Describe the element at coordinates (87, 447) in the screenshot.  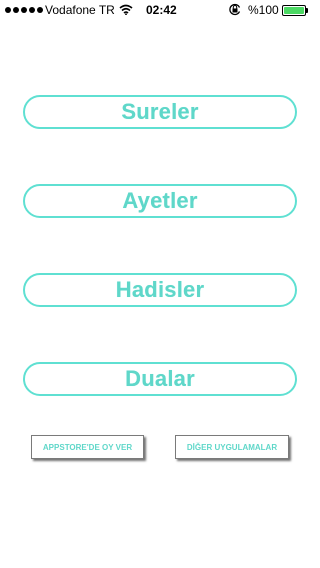
I see `rate-on-appstore-button: APPSTORE'DE OY VER` at that location.